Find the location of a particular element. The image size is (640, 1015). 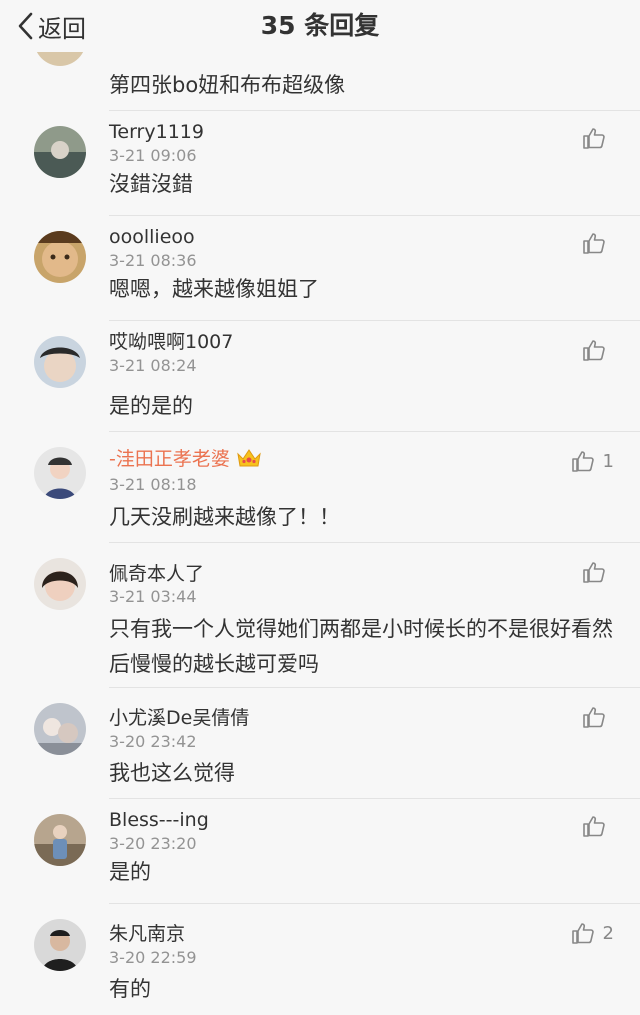

comment-text: 是的 is located at coordinates (130, 872).